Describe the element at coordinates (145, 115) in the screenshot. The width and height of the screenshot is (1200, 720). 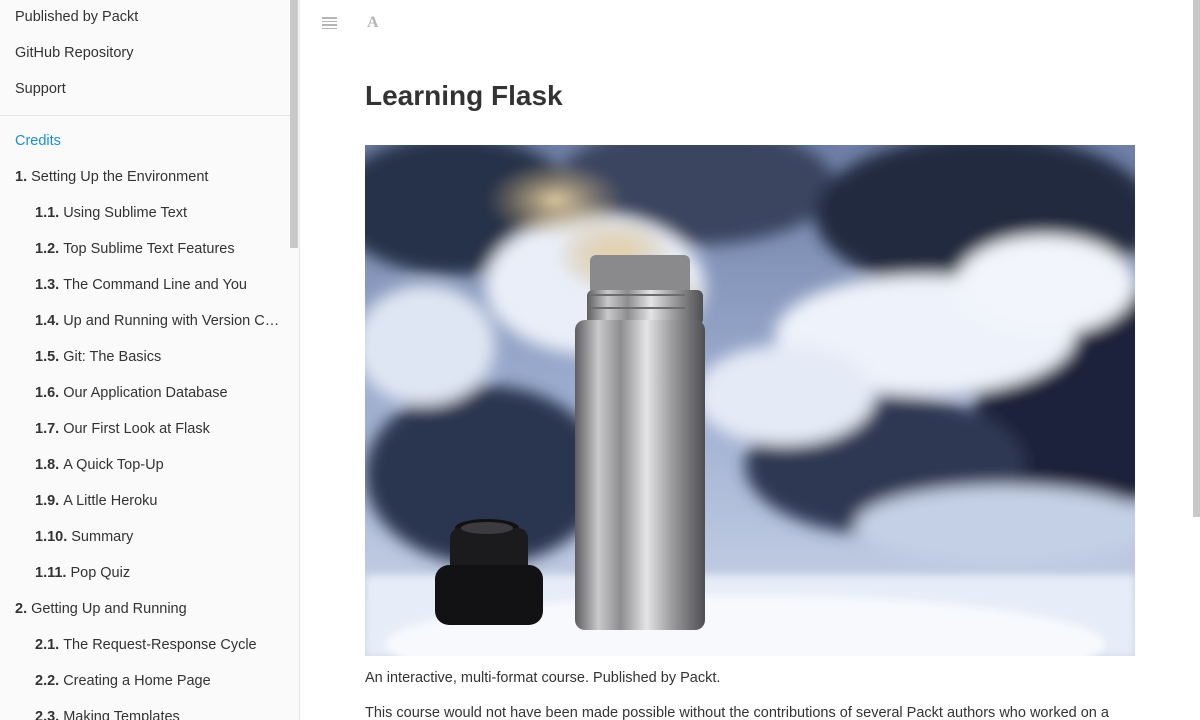
I see `sidebar-divider` at that location.